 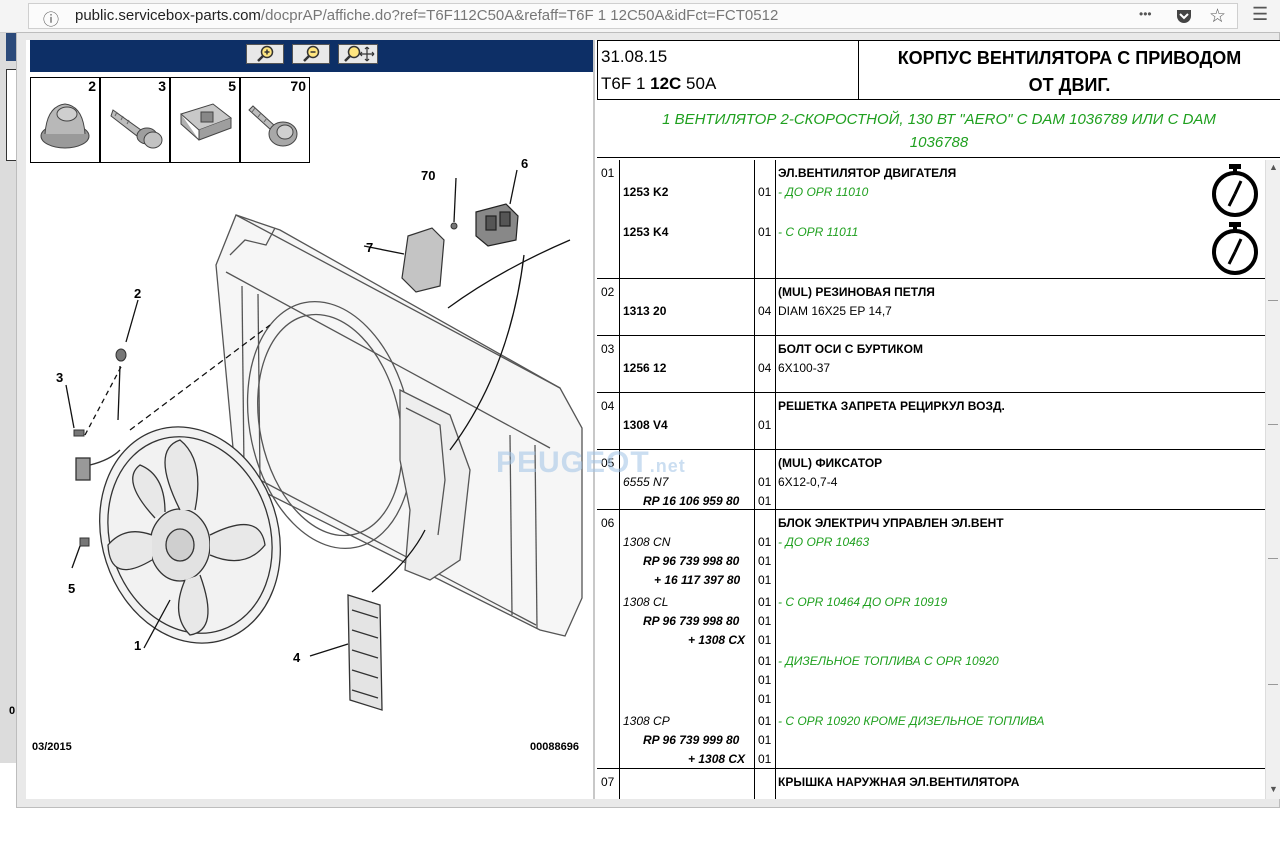 I want to click on connector-part, so click(x=497, y=225).